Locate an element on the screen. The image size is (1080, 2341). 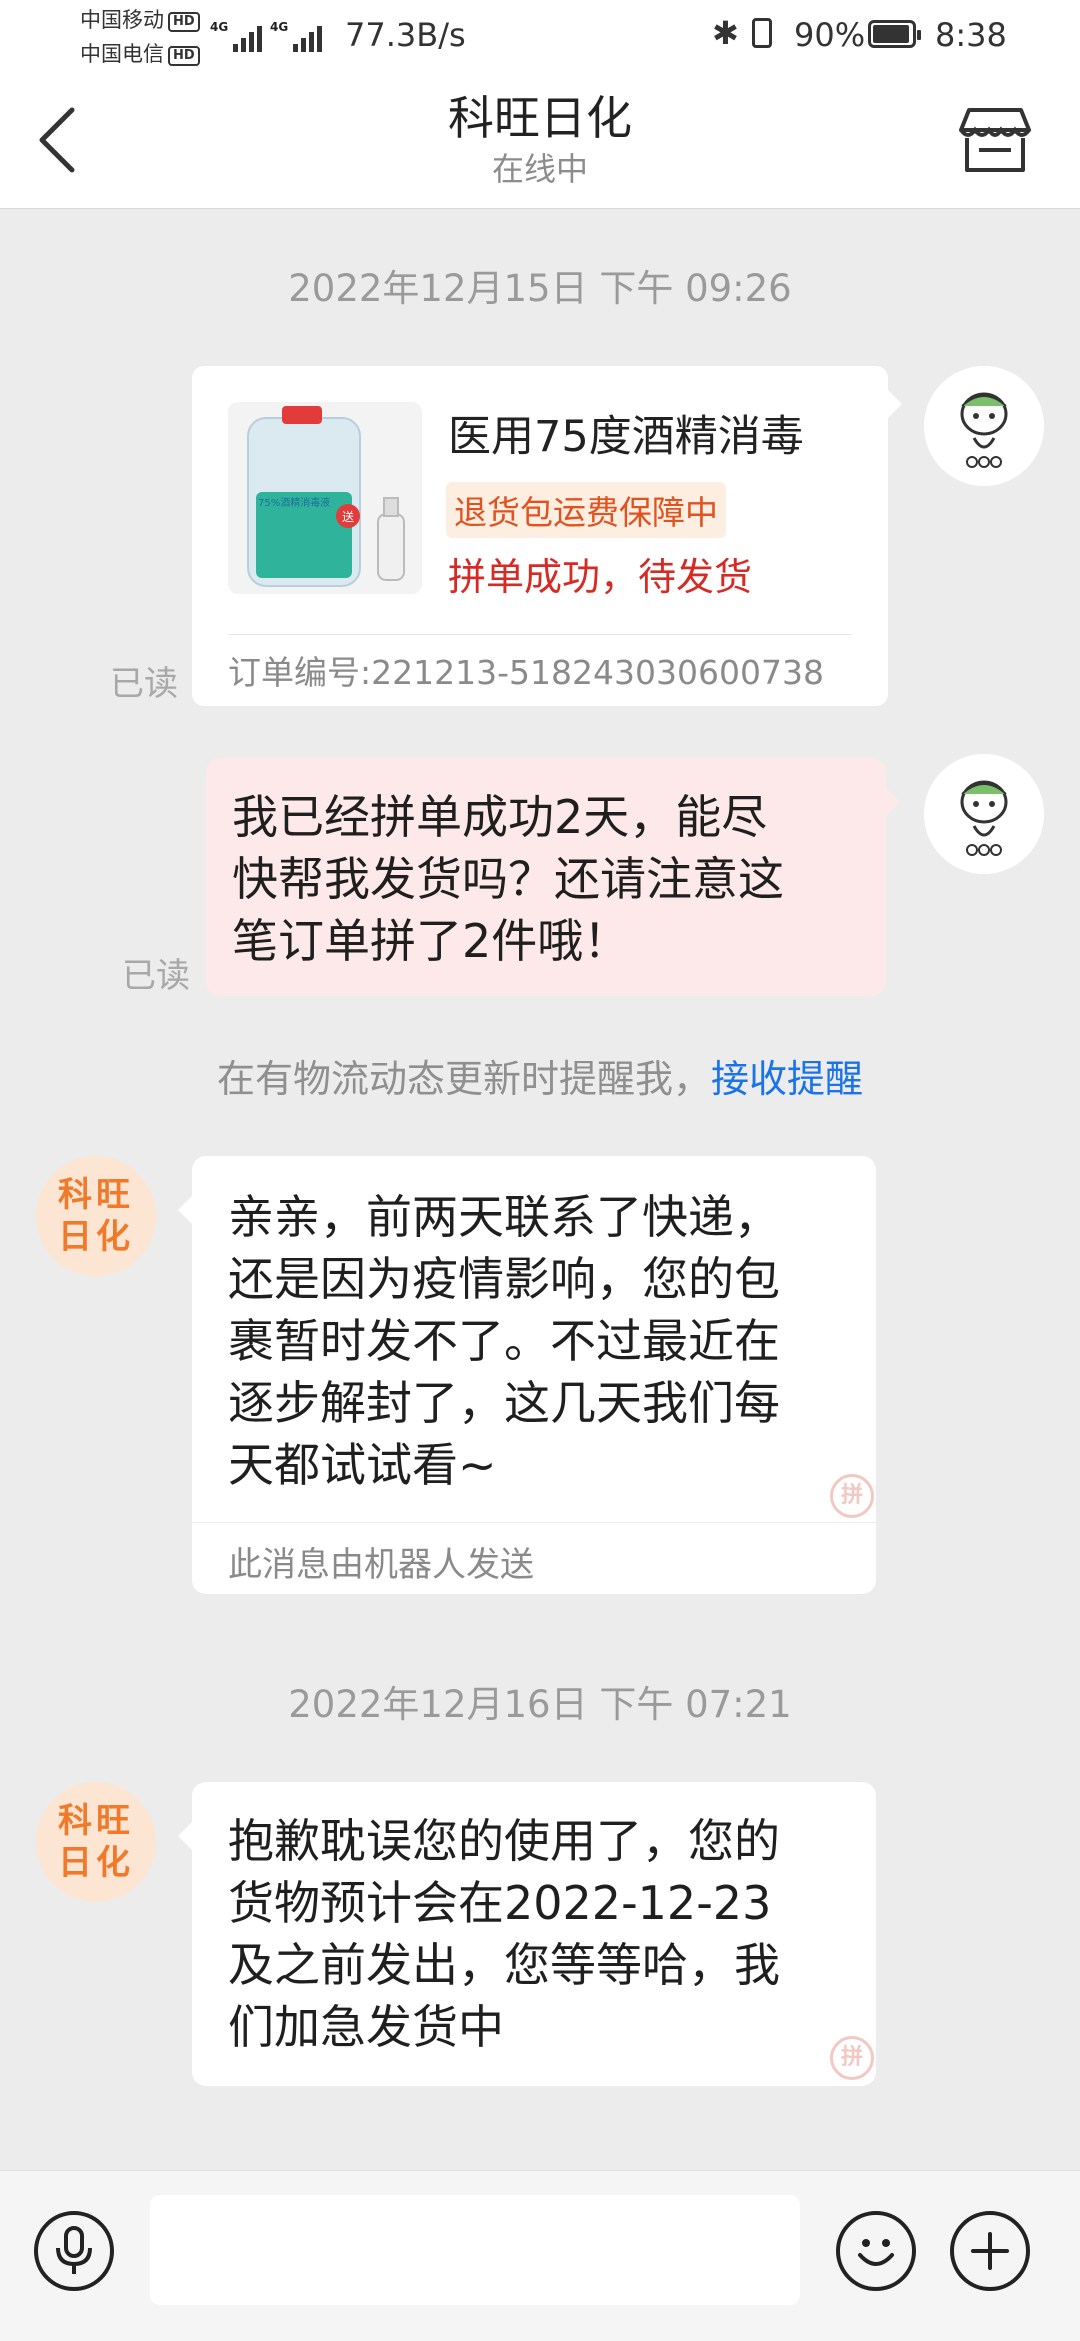
emoji-icon is located at coordinates (876, 2252).